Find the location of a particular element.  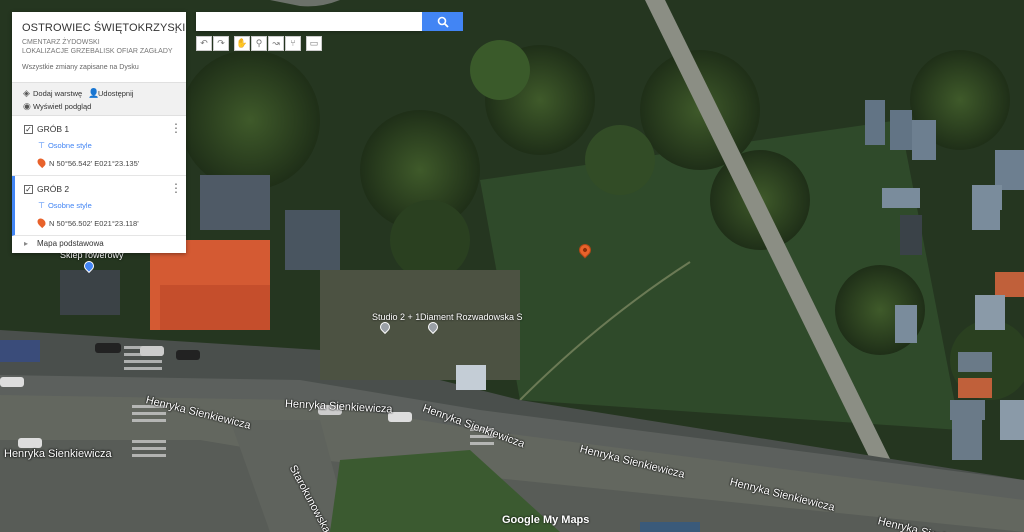

layer-place-item: N 50°56.502' E021°23.118' is located at coordinates (87, 222).